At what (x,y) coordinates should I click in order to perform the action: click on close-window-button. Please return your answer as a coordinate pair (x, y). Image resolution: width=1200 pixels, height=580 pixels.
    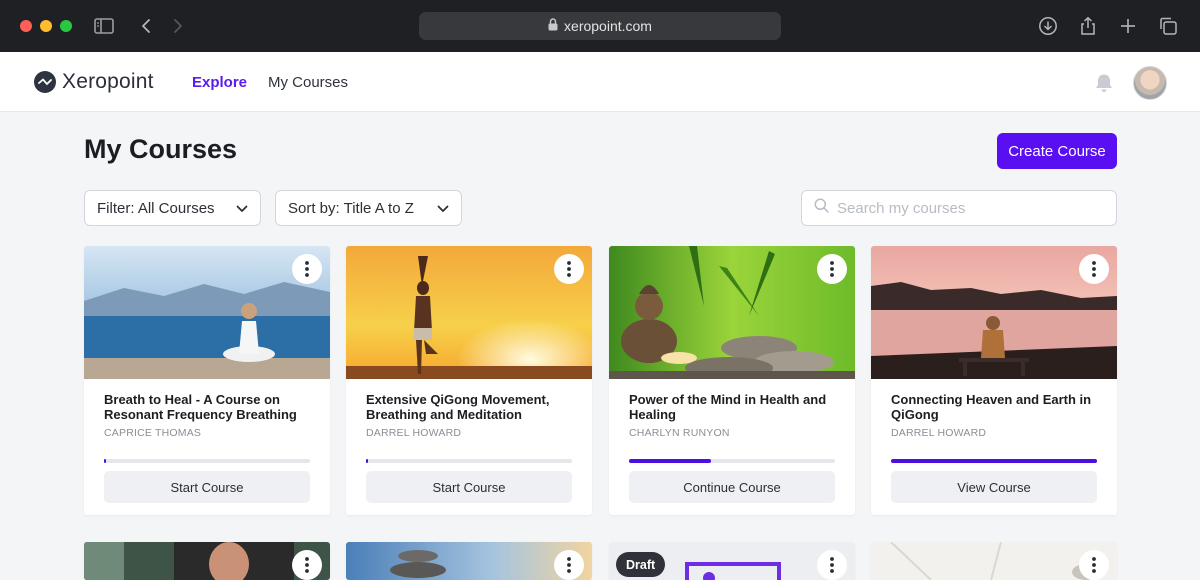
    Looking at the image, I should click on (26, 26).